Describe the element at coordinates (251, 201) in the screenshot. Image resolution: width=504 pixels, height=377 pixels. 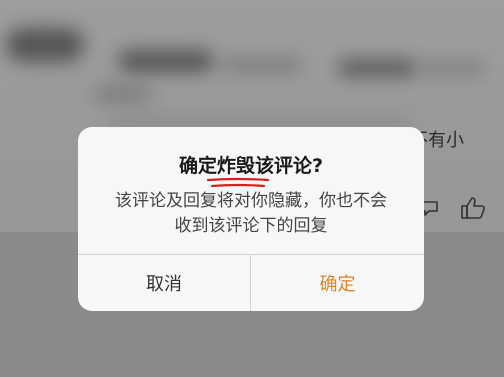
I see `dialog-message-line: 该评论及回复将对你隐藏，你也不会` at that location.